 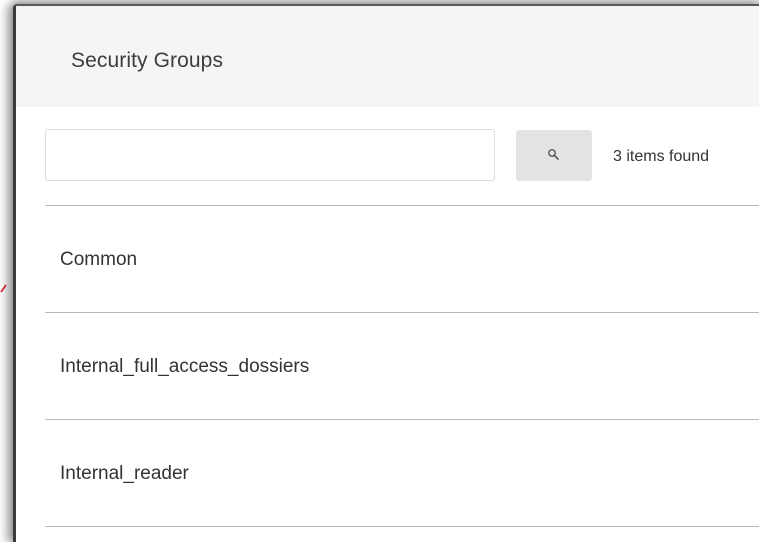 What do you see at coordinates (99, 259) in the screenshot?
I see `group-name: Common` at bounding box center [99, 259].